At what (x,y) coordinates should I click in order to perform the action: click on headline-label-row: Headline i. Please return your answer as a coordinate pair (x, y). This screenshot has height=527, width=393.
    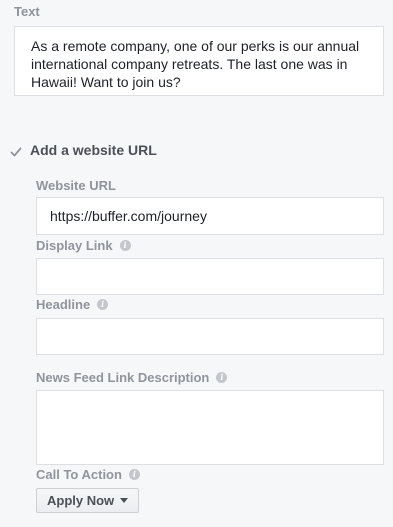
    Looking at the image, I should click on (72, 305).